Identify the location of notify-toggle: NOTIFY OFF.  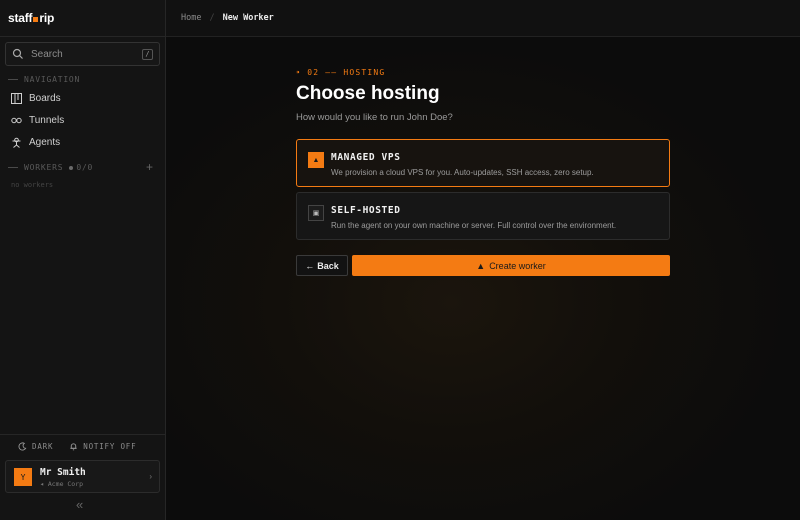
(102, 446).